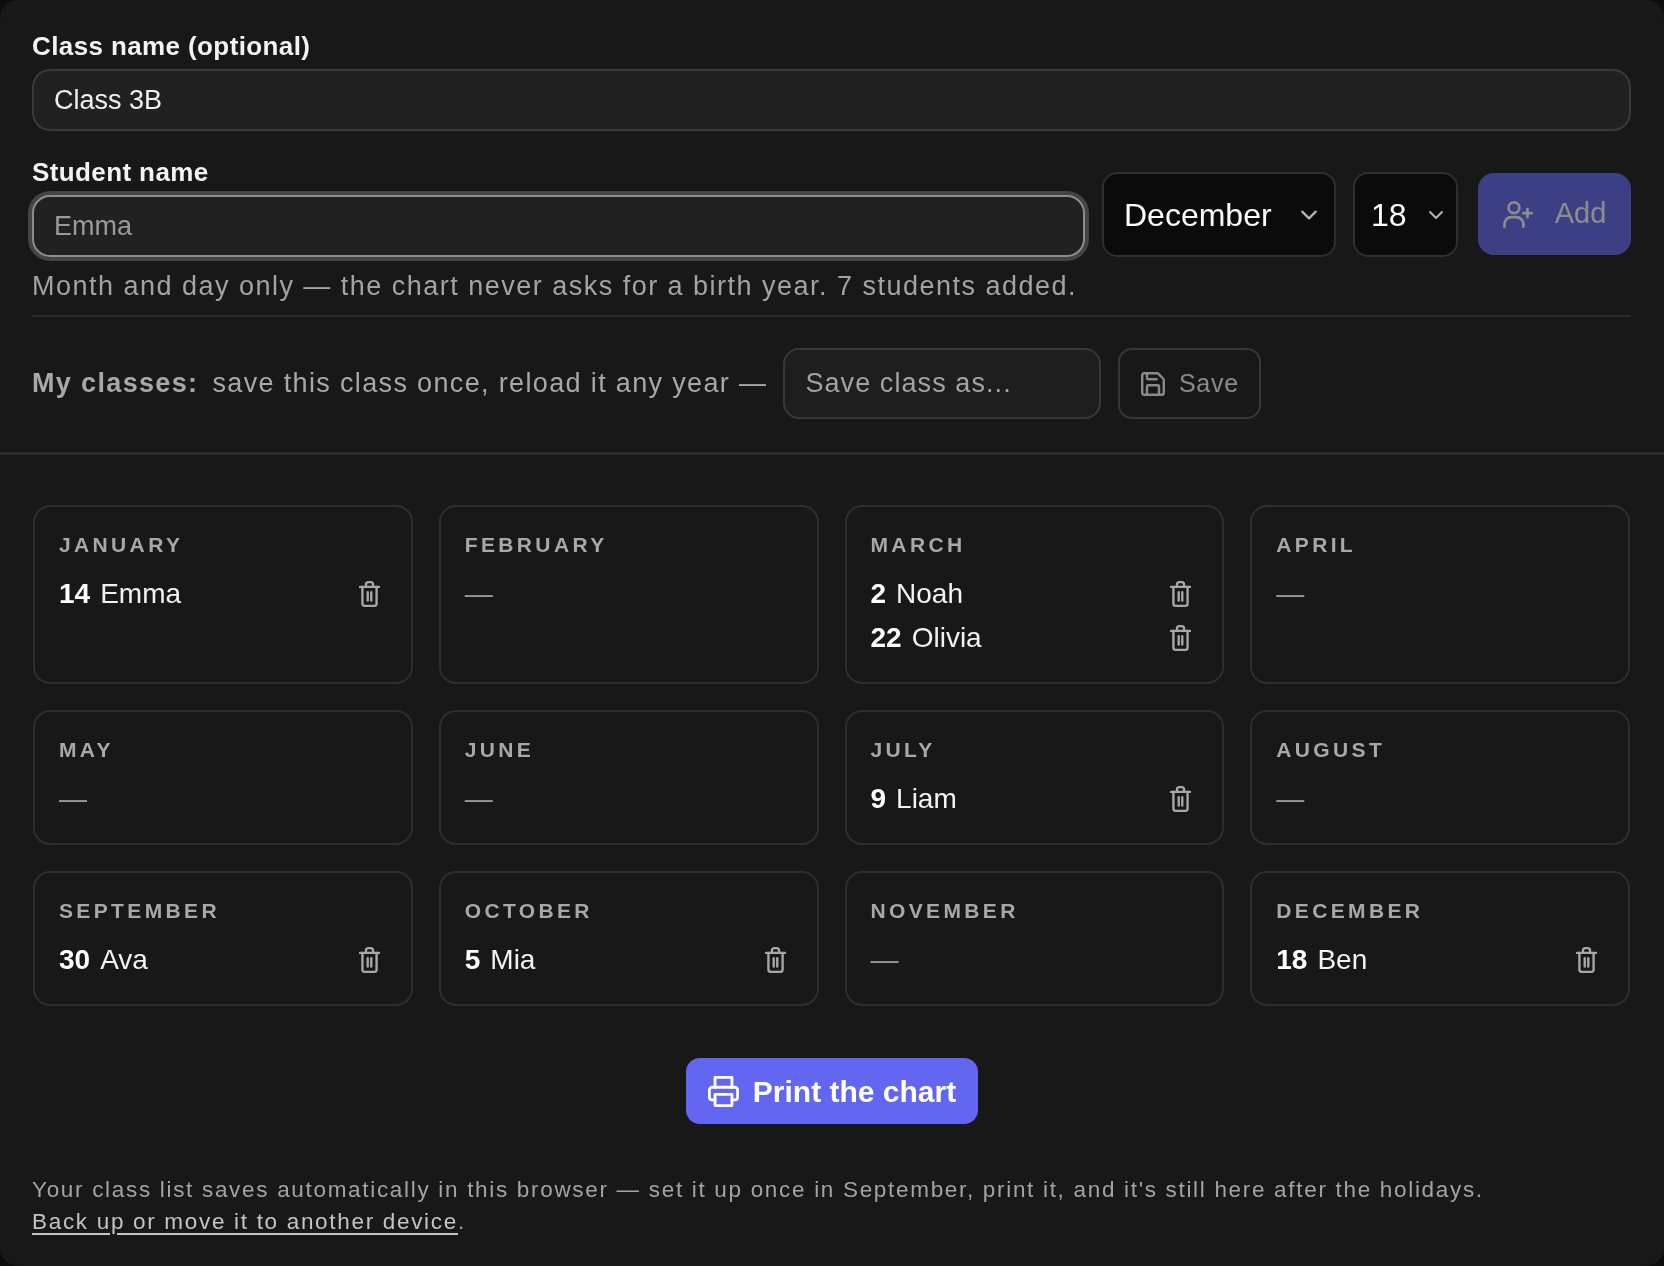 The width and height of the screenshot is (1664, 1266). What do you see at coordinates (1331, 750) in the screenshot?
I see `month-title: AUGUST` at bounding box center [1331, 750].